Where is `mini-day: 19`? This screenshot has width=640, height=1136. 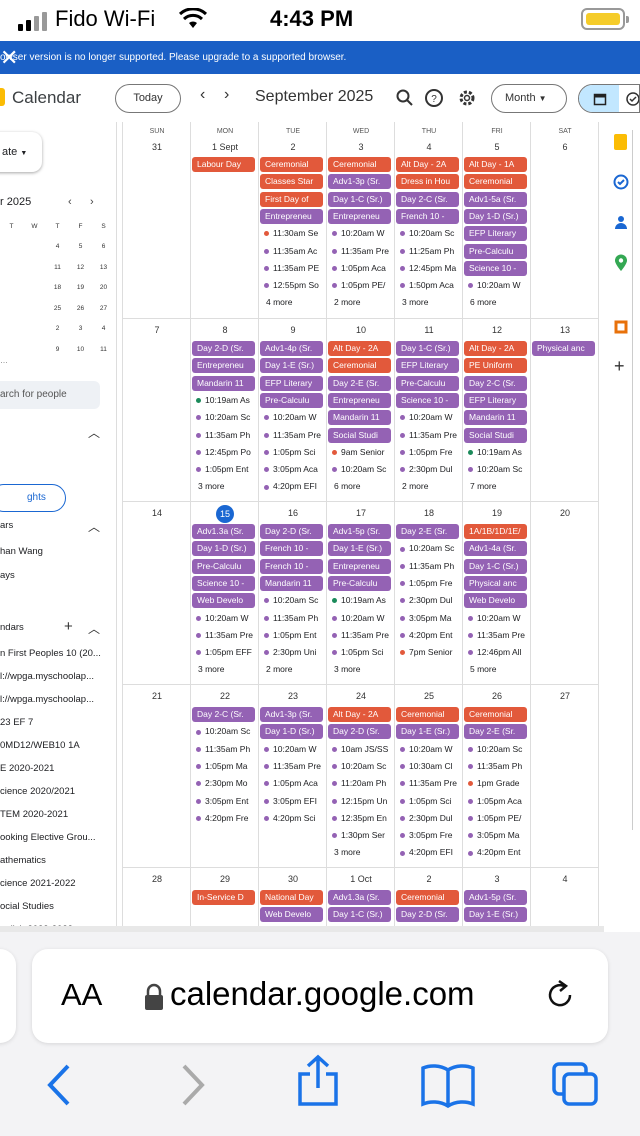
mini-day: 19 is located at coordinates (80, 287).